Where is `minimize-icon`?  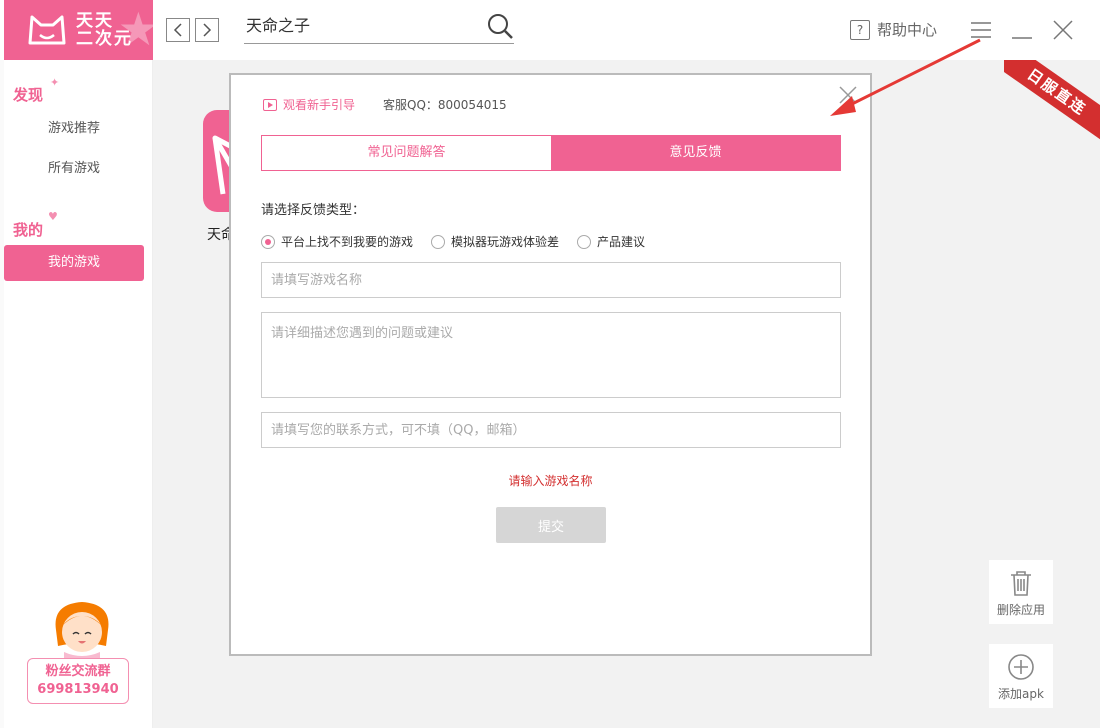
minimize-icon is located at coordinates (1022, 30).